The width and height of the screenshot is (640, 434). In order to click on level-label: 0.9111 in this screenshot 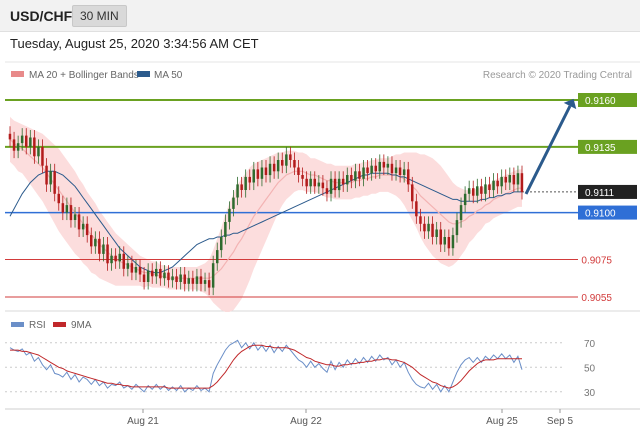, I will do `click(600, 193)`.